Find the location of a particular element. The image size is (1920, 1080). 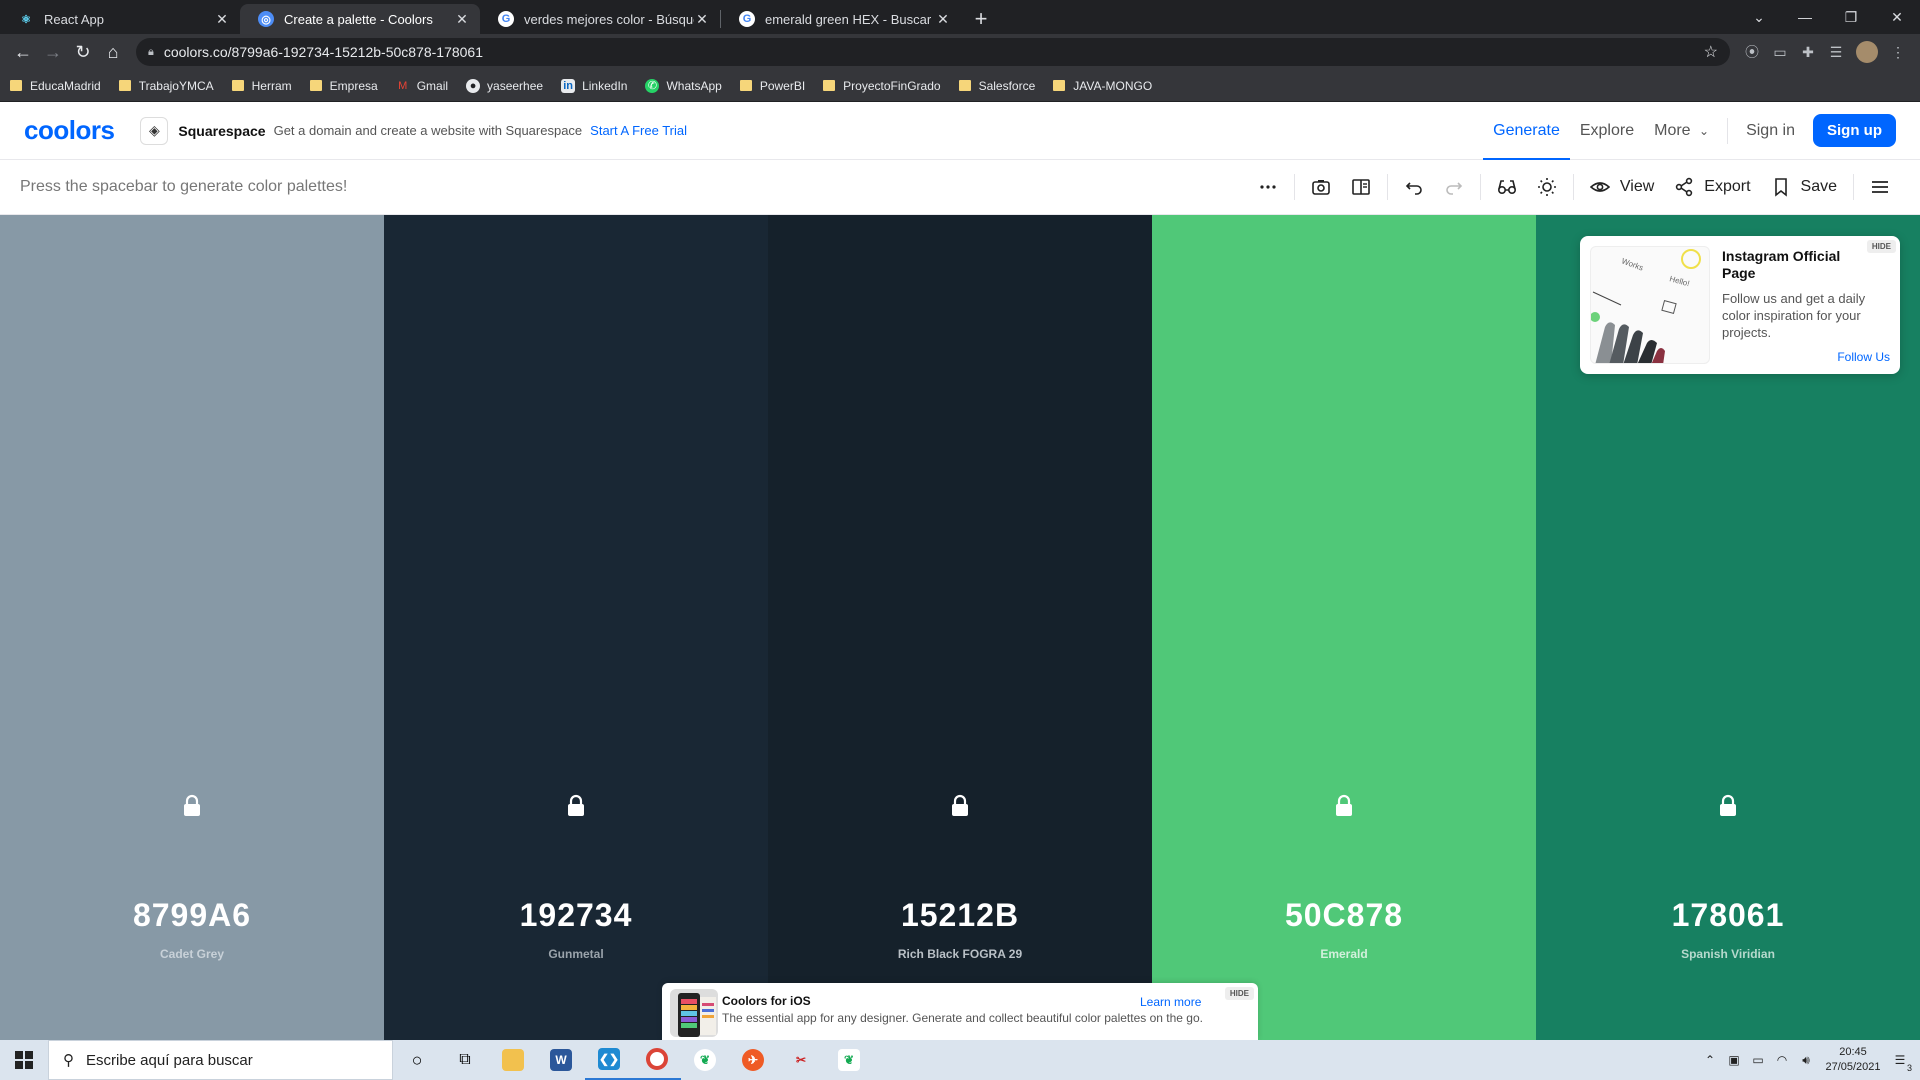

word-button: W is located at coordinates (561, 1060).